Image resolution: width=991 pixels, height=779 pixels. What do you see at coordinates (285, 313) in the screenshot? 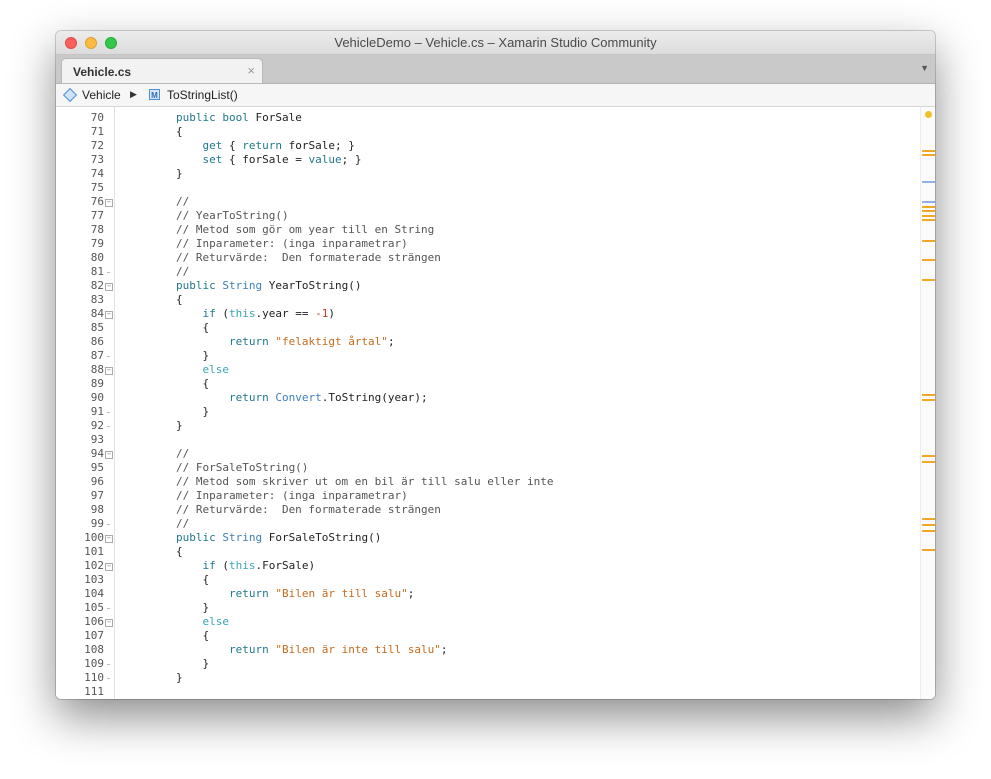
I see `code-token: .year ==` at bounding box center [285, 313].